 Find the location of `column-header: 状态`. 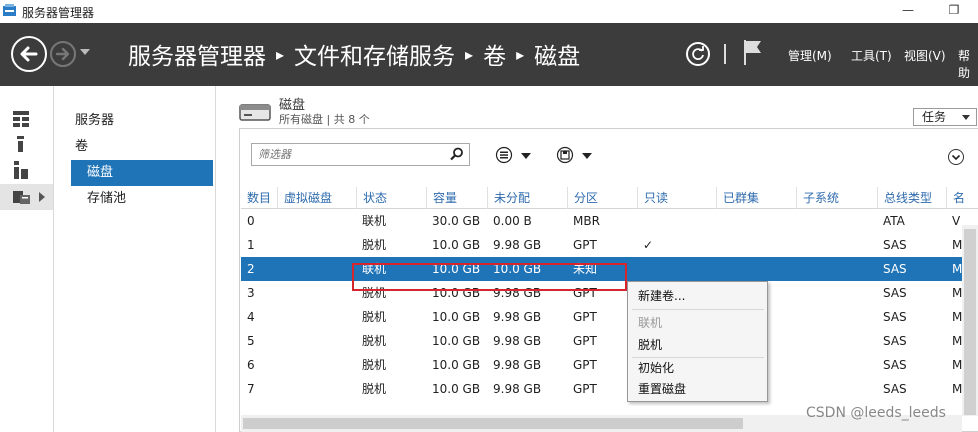

column-header: 状态 is located at coordinates (391, 198).